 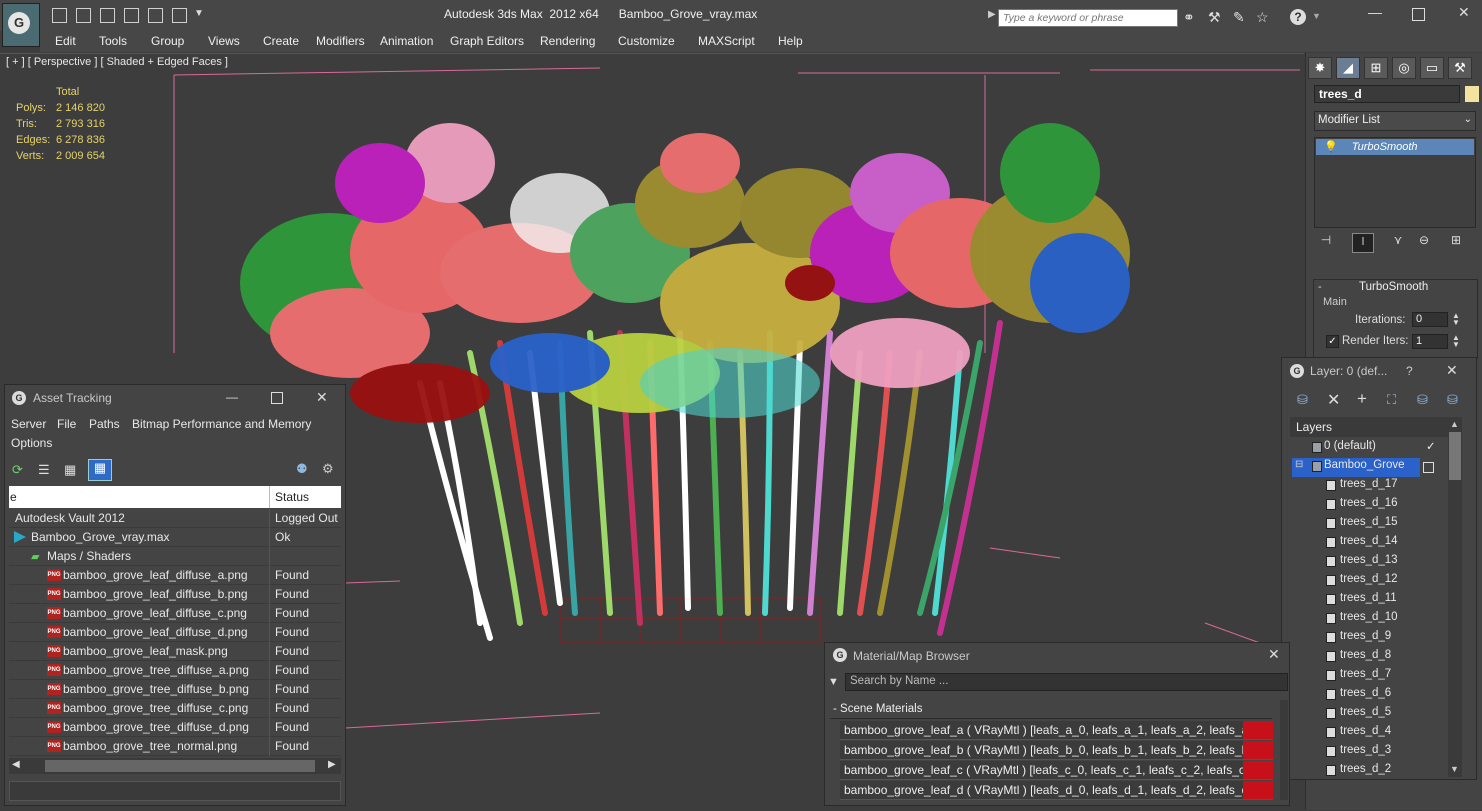 I want to click on layer-default-row: 0 (default) ✓, so click(x=1365, y=448).